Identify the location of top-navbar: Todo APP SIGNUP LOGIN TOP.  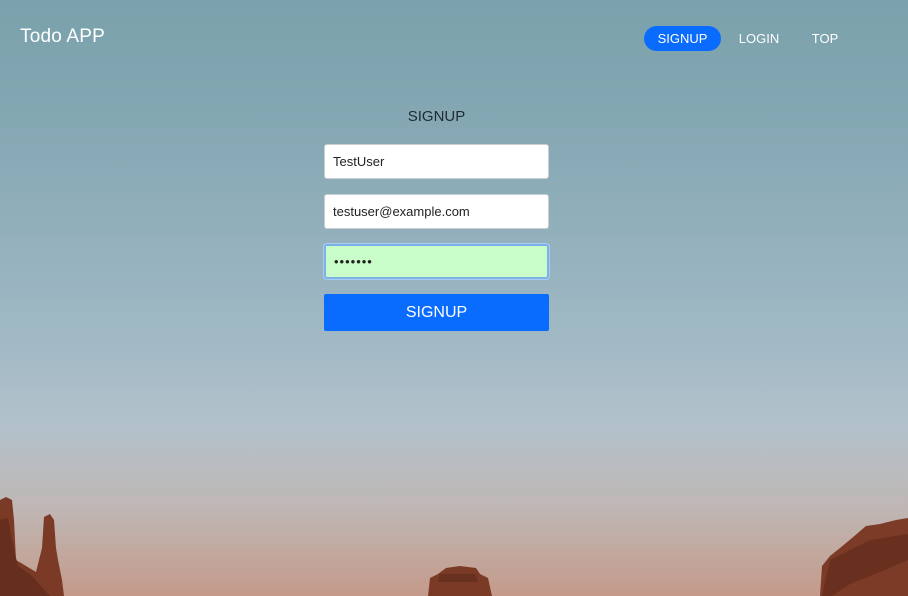
(454, 38).